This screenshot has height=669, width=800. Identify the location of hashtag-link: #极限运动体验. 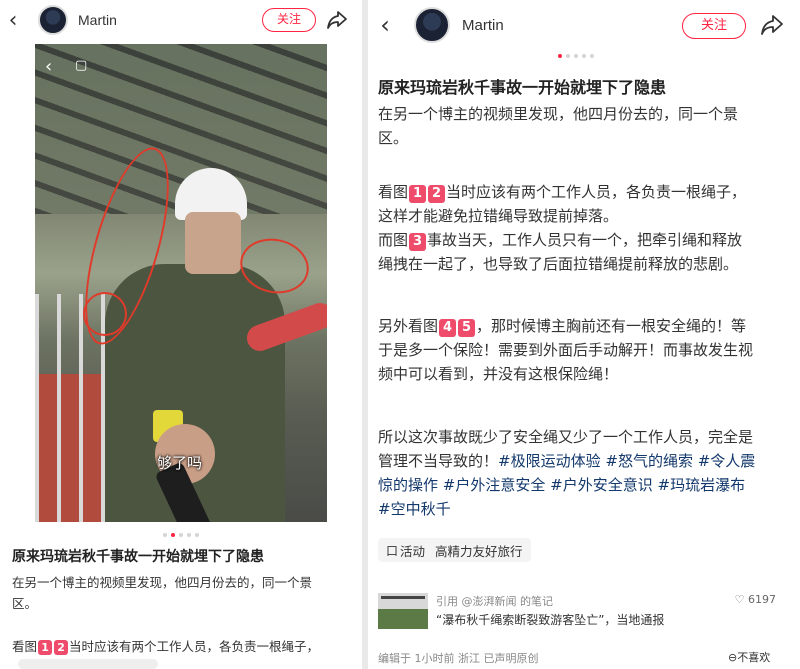
(549, 461).